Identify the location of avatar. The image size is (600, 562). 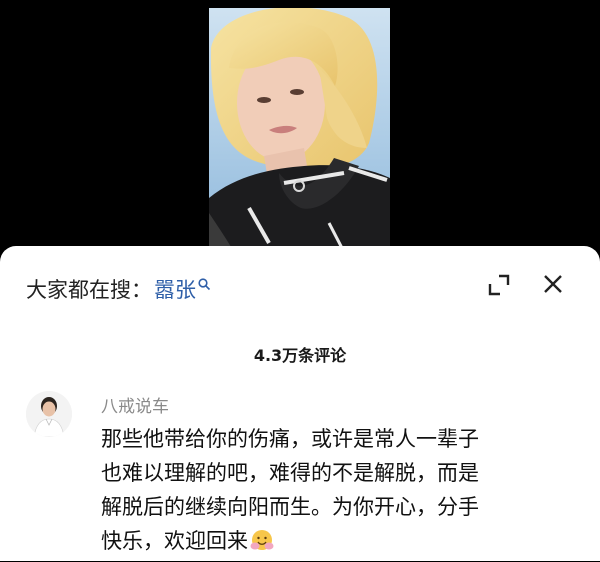
(49, 414).